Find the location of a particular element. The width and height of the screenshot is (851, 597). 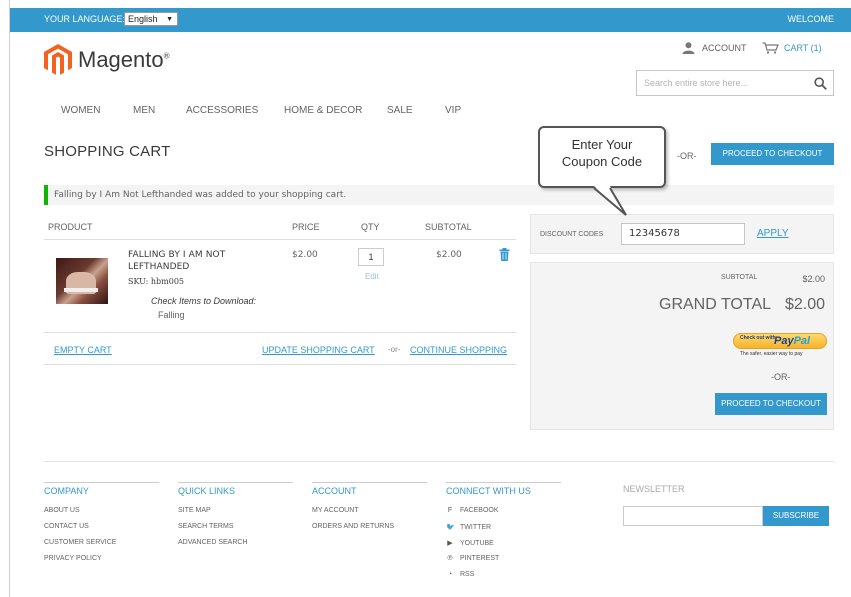

logo: Magento® is located at coordinates (107, 60).